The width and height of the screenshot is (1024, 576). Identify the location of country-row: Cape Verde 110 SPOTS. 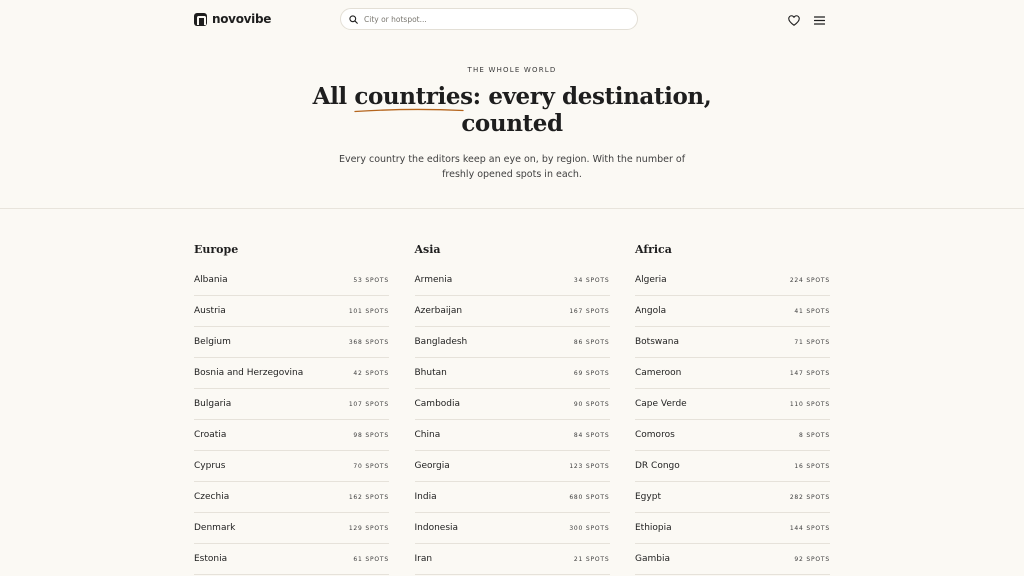
(732, 404).